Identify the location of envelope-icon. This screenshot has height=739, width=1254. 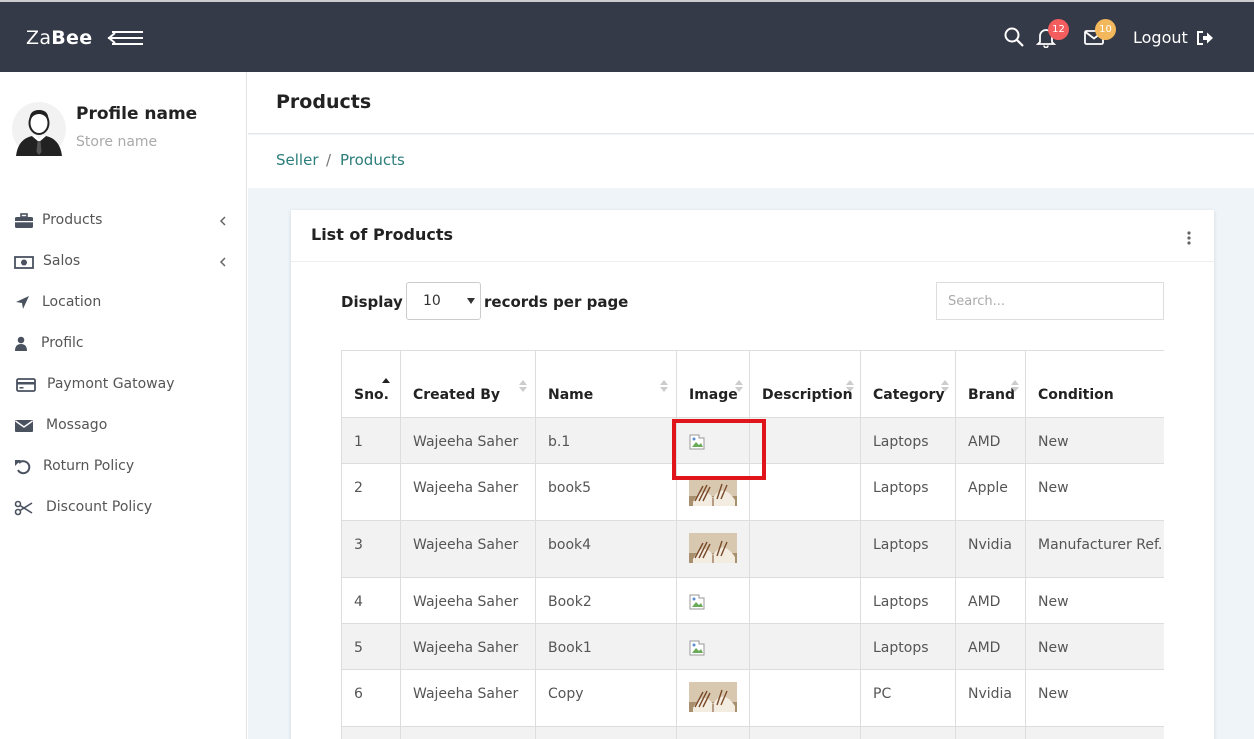
(24, 426).